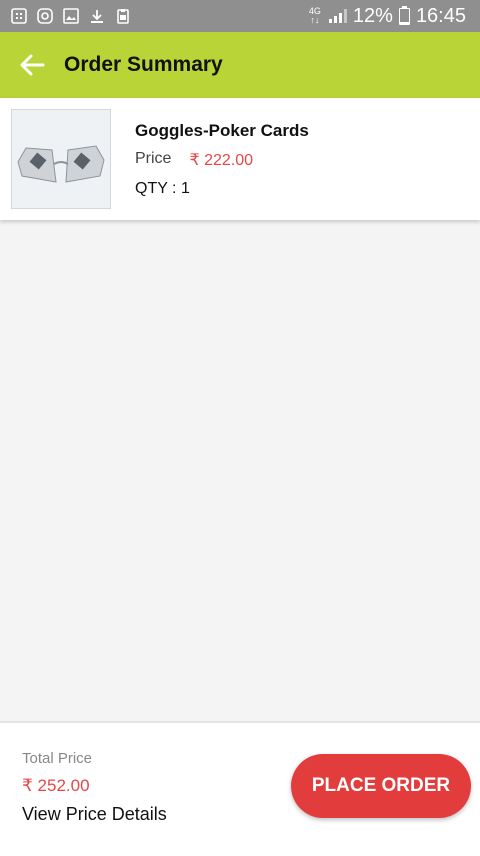 The height and width of the screenshot is (856, 480). Describe the element at coordinates (381, 786) in the screenshot. I see `place-order-button: PLACE ORDER` at that location.